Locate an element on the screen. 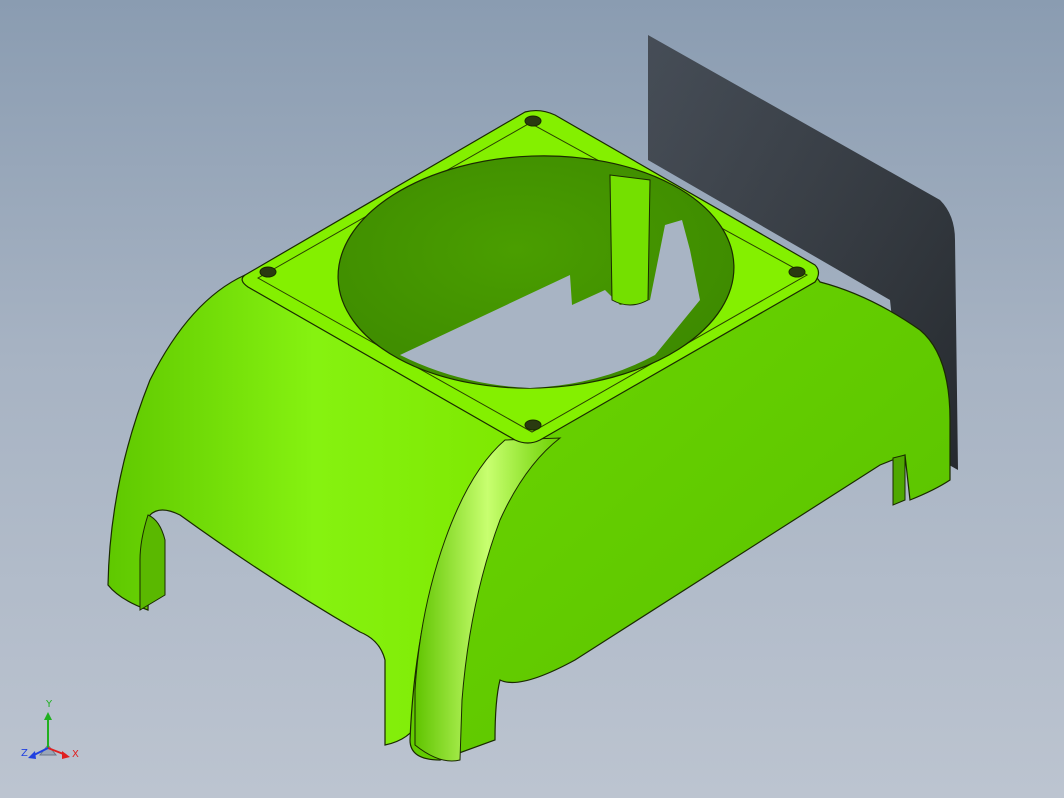 This screenshot has height=798, width=1064. right-leg-notch is located at coordinates (899, 480).